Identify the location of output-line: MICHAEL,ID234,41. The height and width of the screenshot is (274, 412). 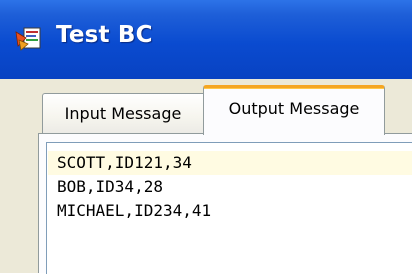
(134, 210).